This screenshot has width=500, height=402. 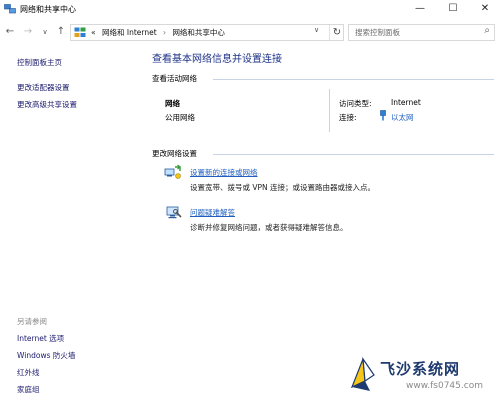 I want to click on recent-locations-button: ∨, so click(x=45, y=32).